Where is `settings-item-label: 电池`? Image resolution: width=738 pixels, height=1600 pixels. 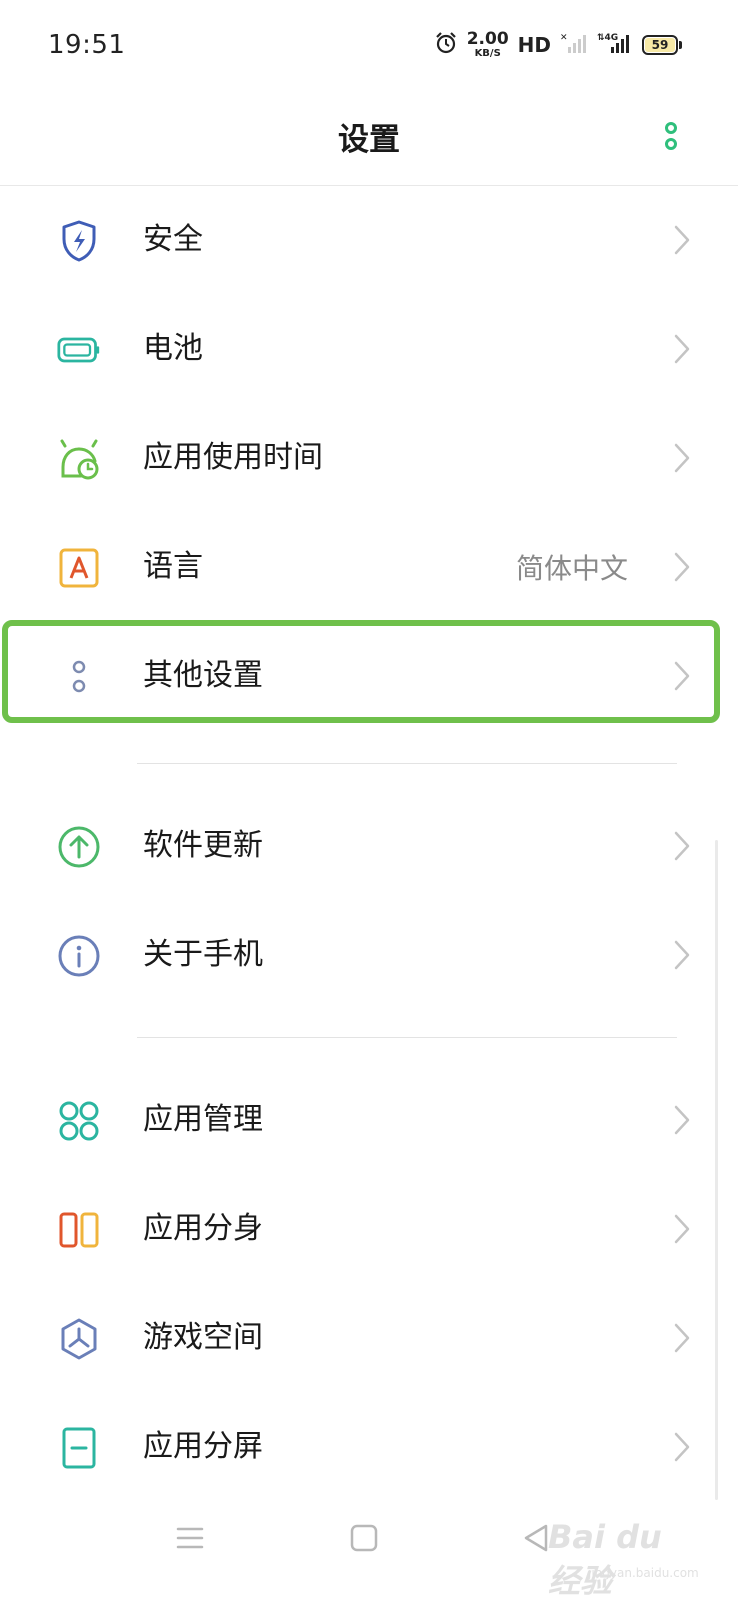
settings-item-label: 电池 is located at coordinates (173, 348).